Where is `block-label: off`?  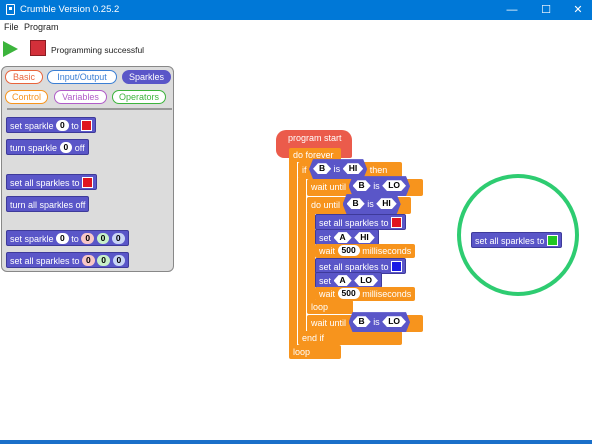 block-label: off is located at coordinates (79, 148).